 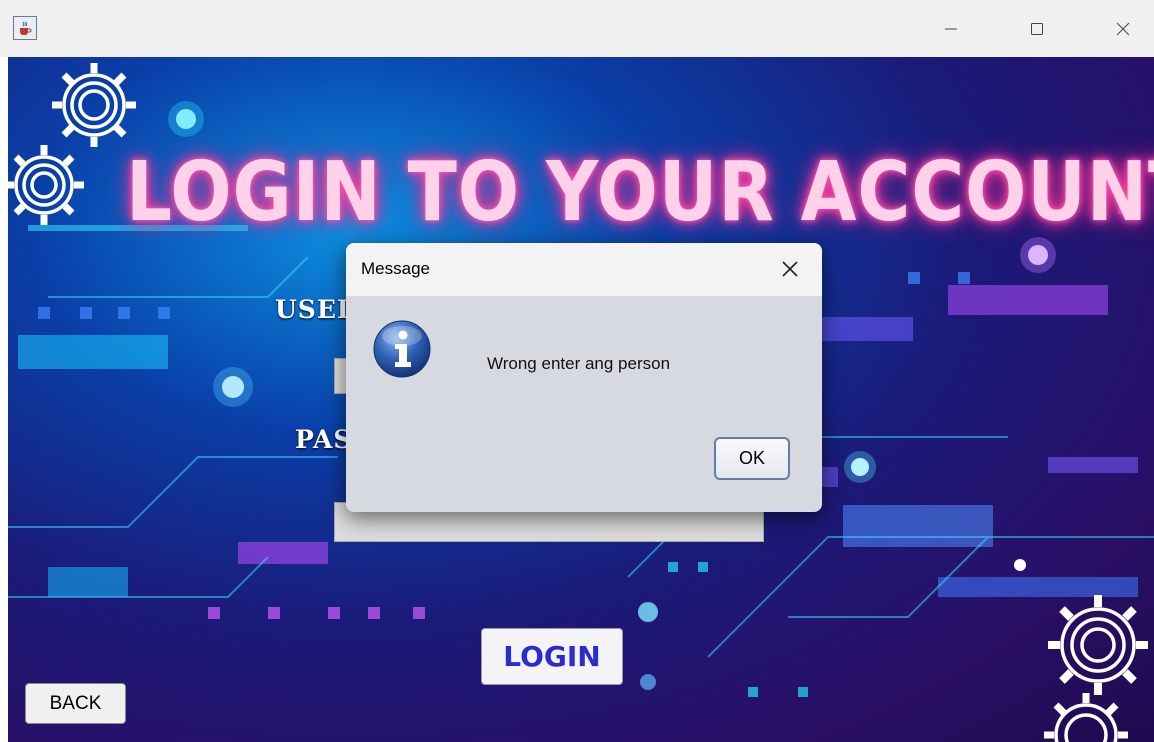 I want to click on maximize-icon, so click(x=1037, y=29).